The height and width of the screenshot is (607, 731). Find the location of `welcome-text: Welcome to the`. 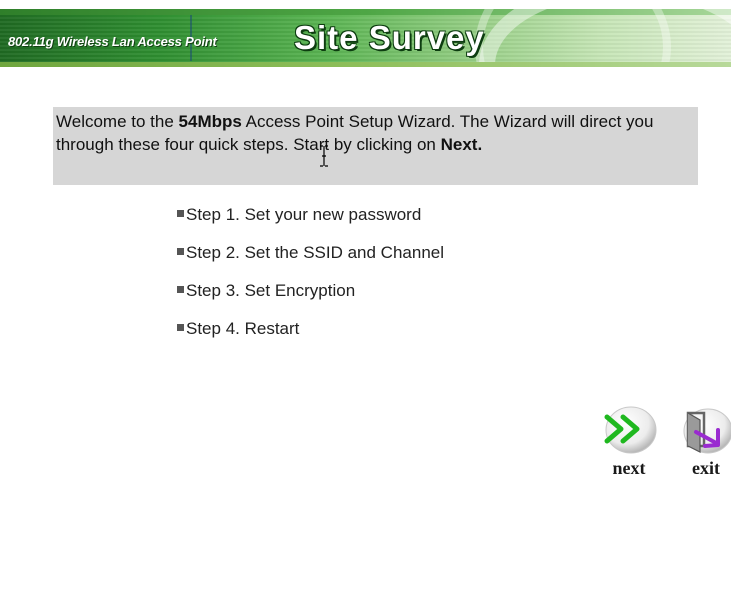

welcome-text: Welcome to the is located at coordinates (117, 121).